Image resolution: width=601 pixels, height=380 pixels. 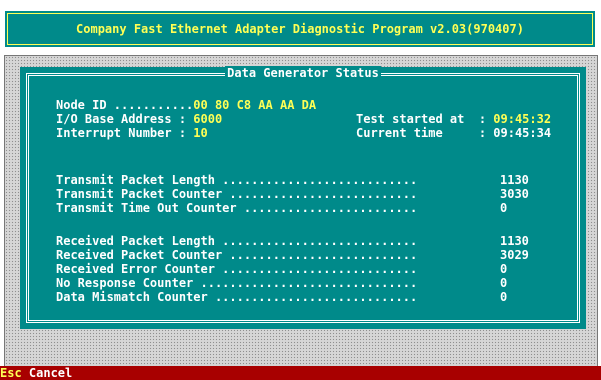 I want to click on node-id-row: Node ID ...........00 80 C8 AA AA DA, so click(x=186, y=105).